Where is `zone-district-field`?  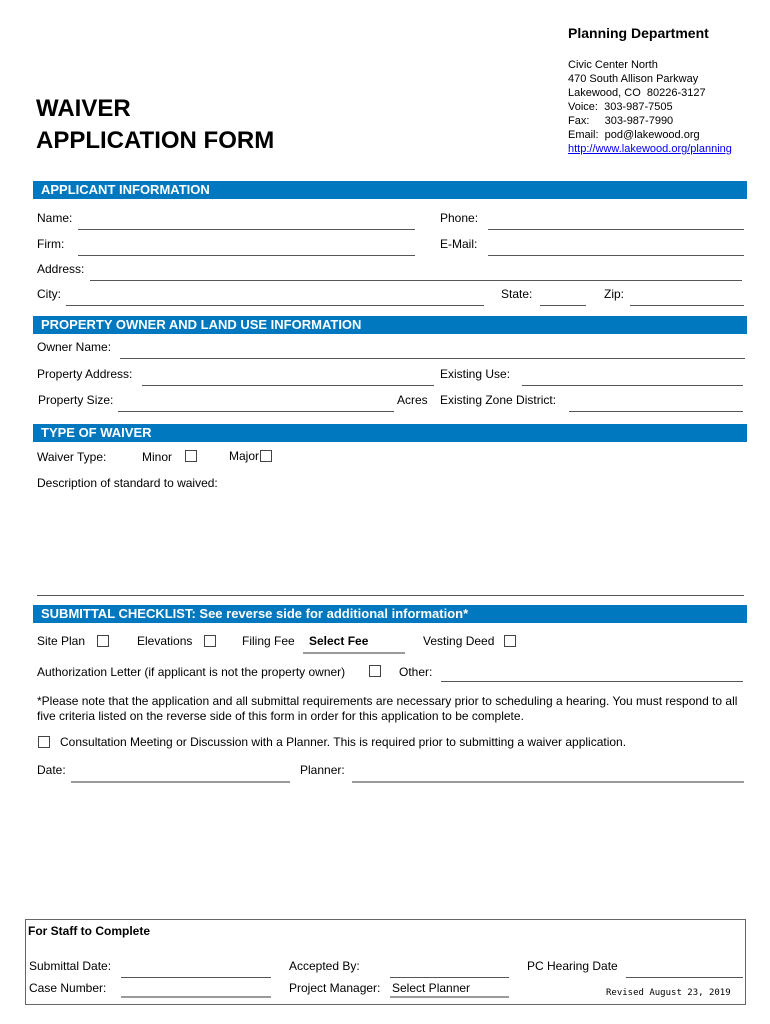 zone-district-field is located at coordinates (656, 411).